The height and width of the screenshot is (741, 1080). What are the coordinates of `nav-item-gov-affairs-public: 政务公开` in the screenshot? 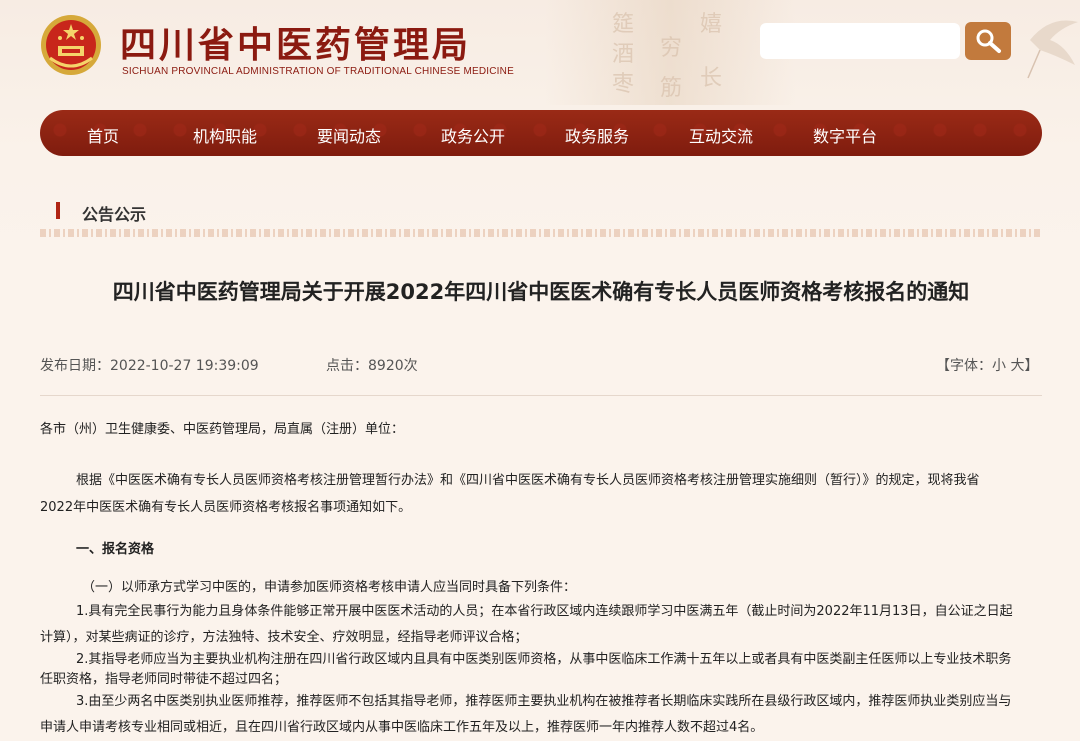 It's located at (473, 135).